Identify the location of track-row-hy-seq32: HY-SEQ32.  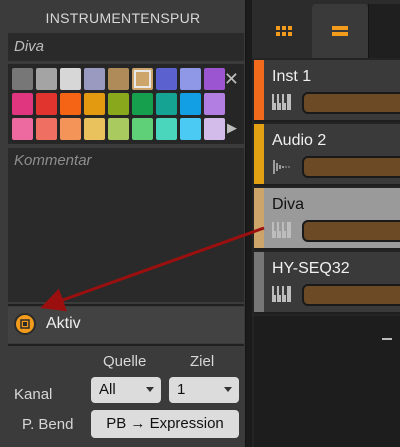
(327, 283).